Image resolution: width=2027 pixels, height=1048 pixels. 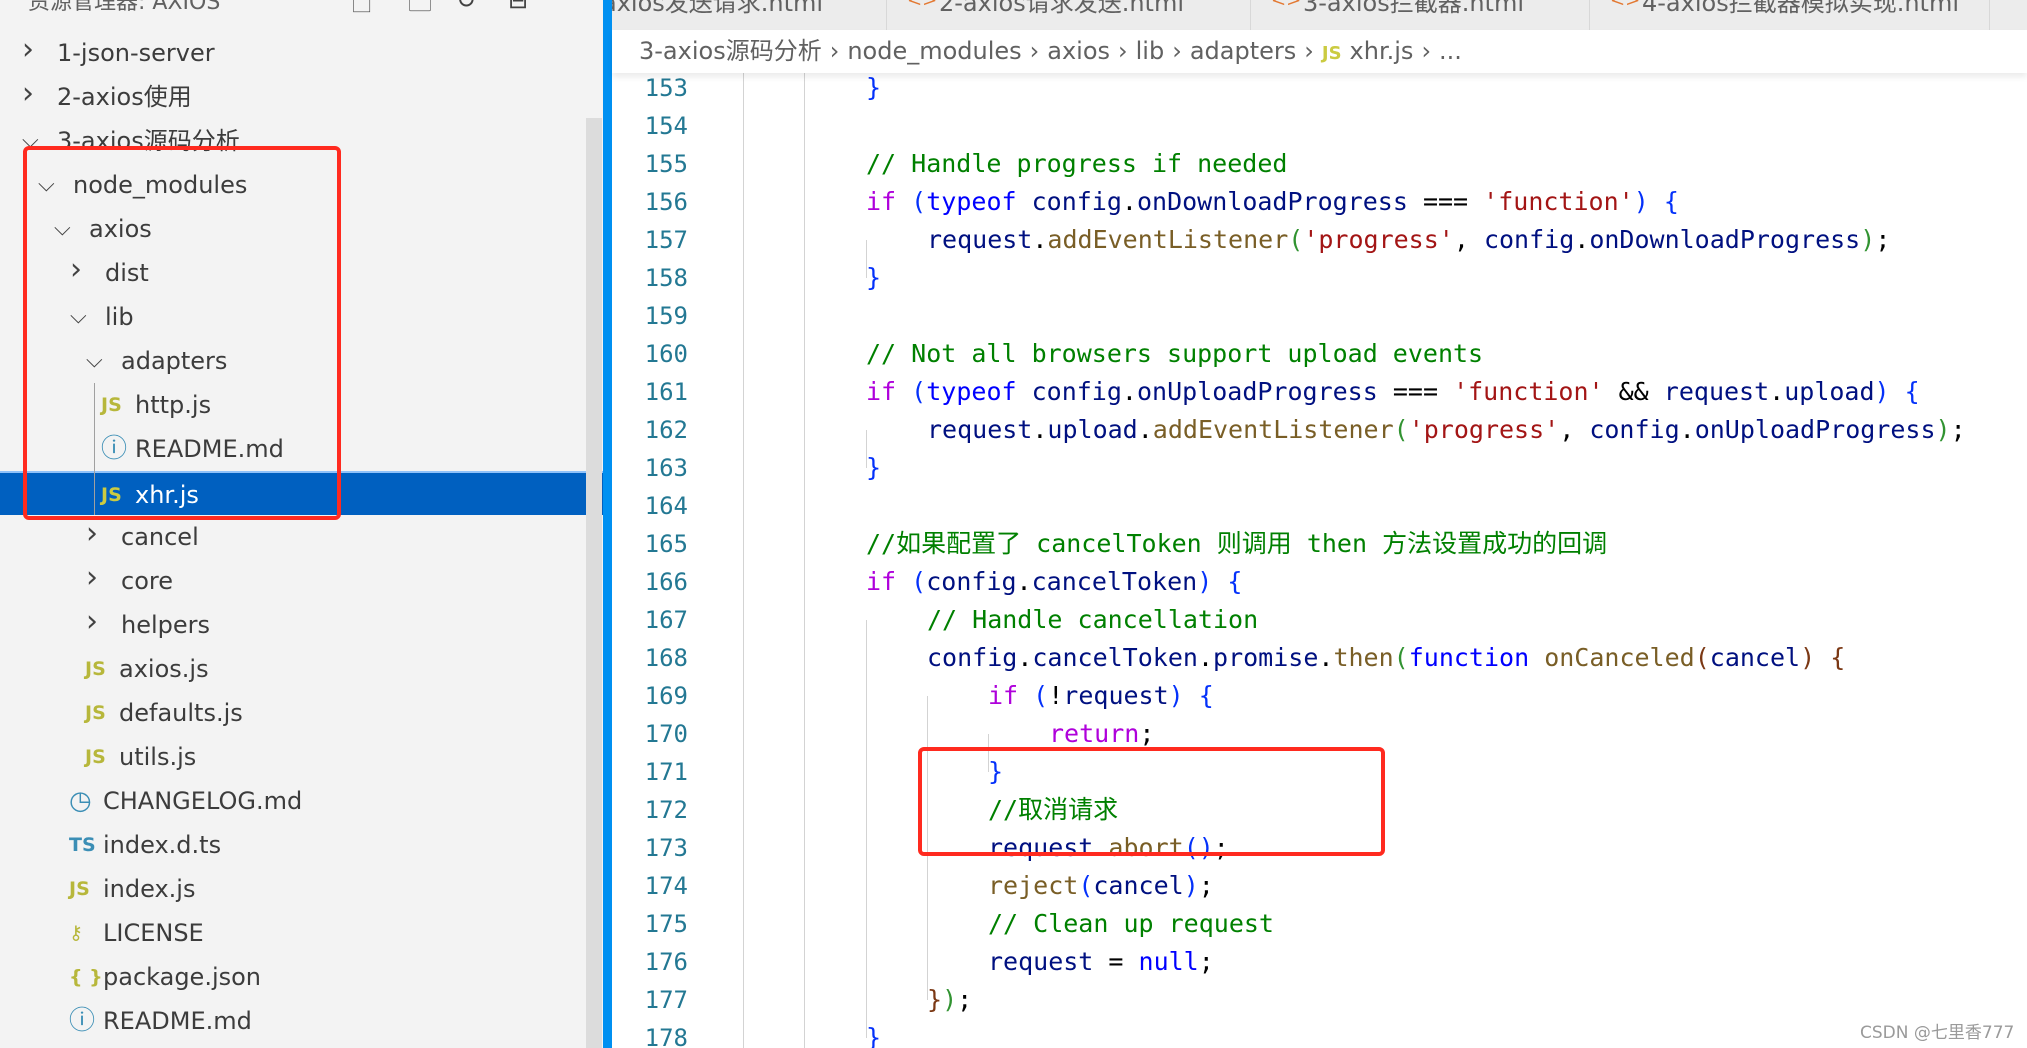 What do you see at coordinates (293, 625) in the screenshot?
I see `tree-item: › helpers` at bounding box center [293, 625].